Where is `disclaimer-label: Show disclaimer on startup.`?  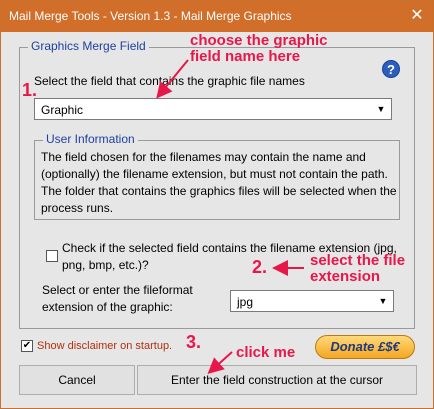
disclaimer-label: Show disclaimer on startup. is located at coordinates (105, 346).